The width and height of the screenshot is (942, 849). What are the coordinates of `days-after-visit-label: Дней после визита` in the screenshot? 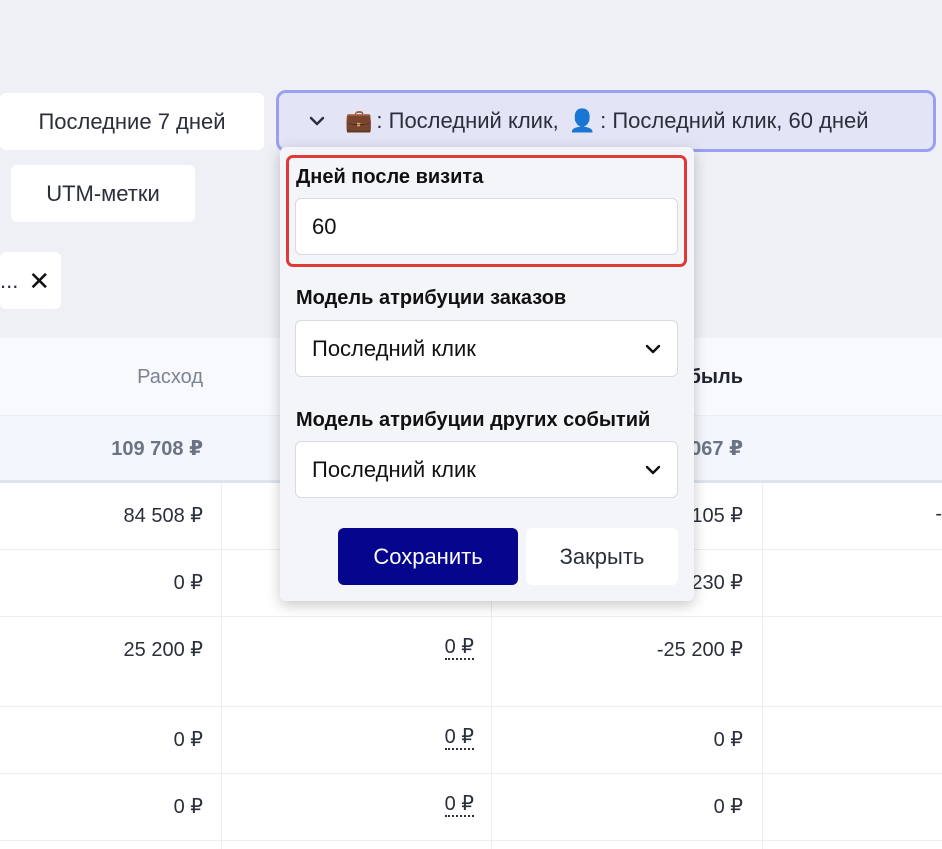 It's located at (390, 177).